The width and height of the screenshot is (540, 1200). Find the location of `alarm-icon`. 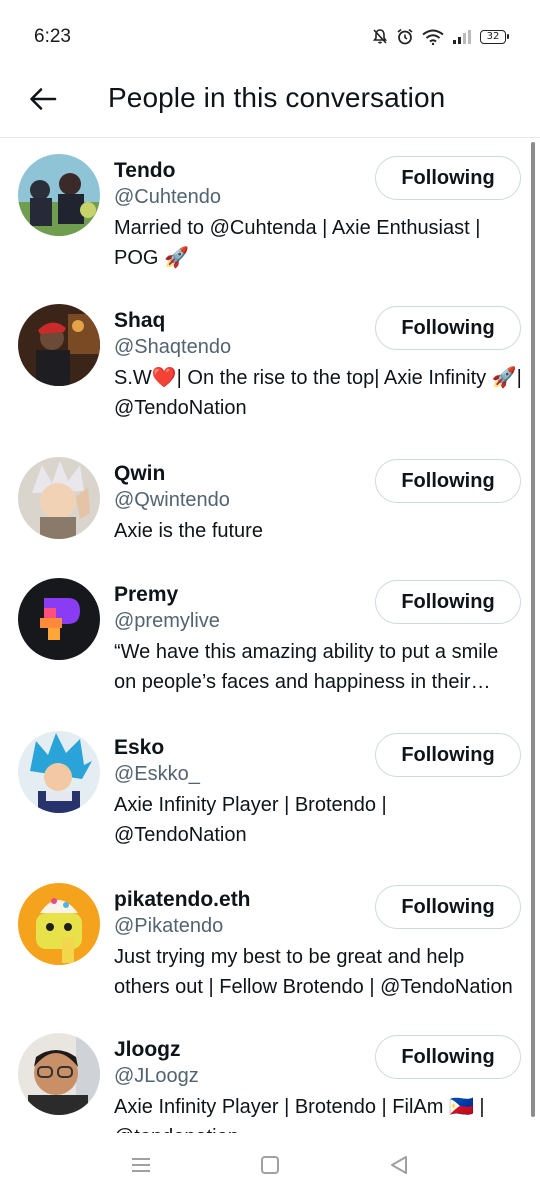

alarm-icon is located at coordinates (405, 36).